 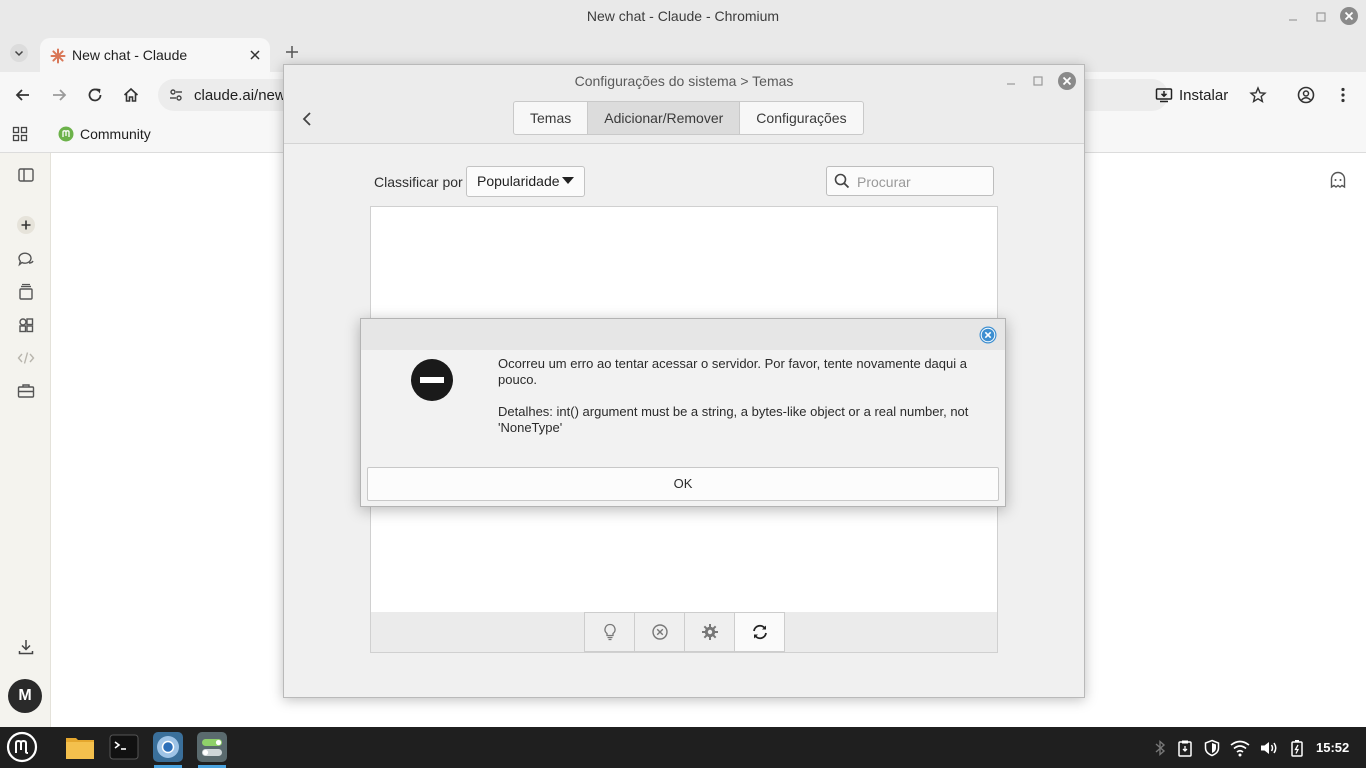 What do you see at coordinates (683, 484) in the screenshot?
I see `ok-button: OK` at bounding box center [683, 484].